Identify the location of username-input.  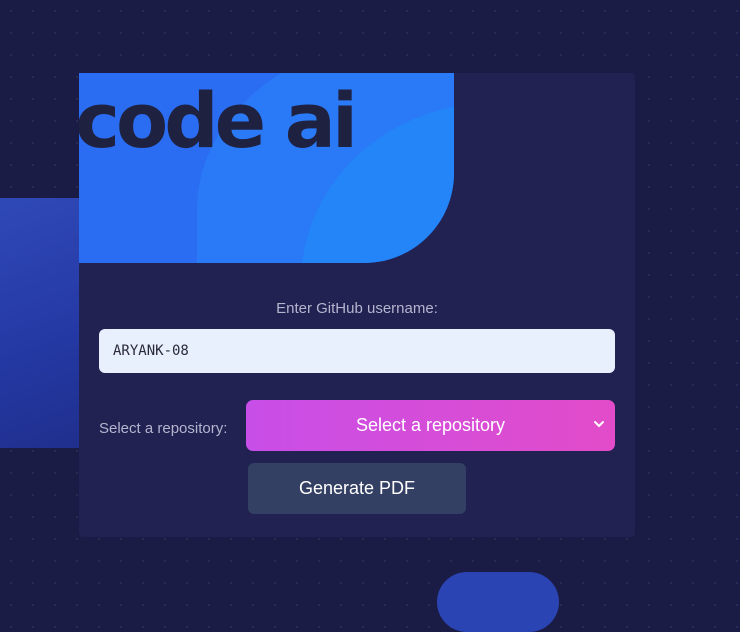
(357, 351).